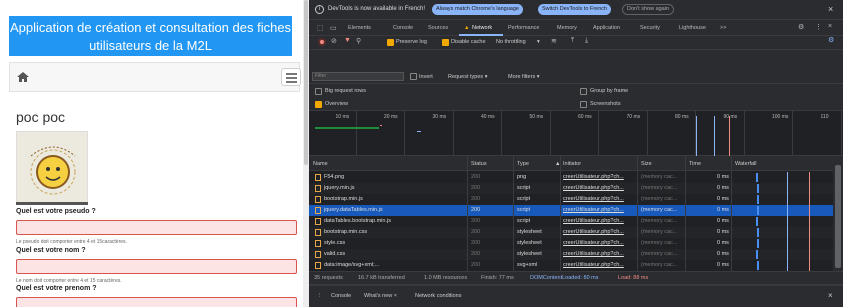 The image size is (843, 307). Describe the element at coordinates (318, 188) in the screenshot. I see `file-type-icon` at that location.